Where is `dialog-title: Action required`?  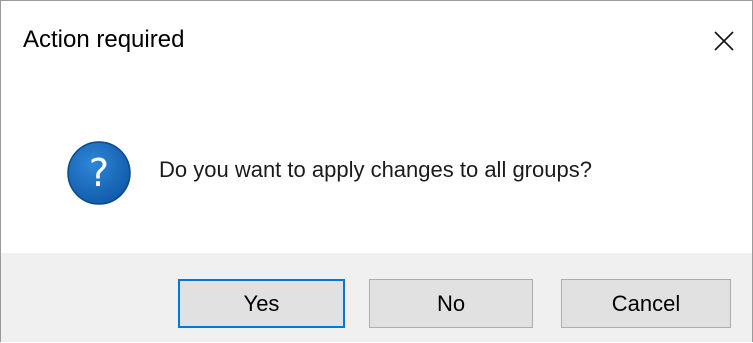
dialog-title: Action required is located at coordinates (104, 39).